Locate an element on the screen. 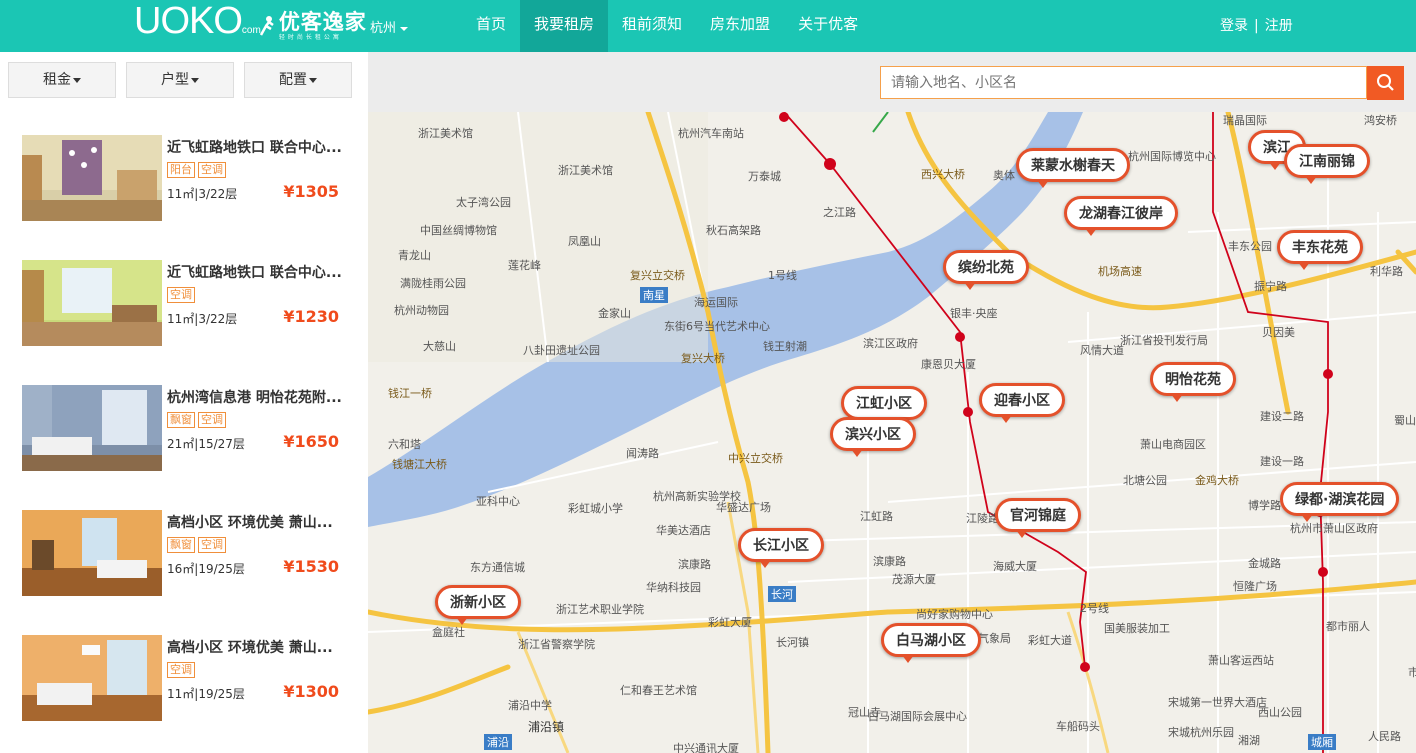  logo-text-en: UOKOcom is located at coordinates (197, 21).